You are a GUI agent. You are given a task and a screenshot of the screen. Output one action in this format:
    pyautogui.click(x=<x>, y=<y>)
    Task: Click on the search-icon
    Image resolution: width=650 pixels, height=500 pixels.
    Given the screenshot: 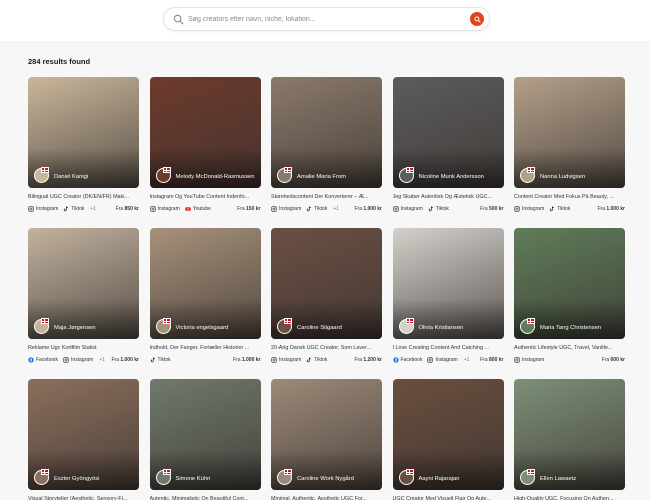 What is the action you would take?
    pyautogui.click(x=178, y=19)
    